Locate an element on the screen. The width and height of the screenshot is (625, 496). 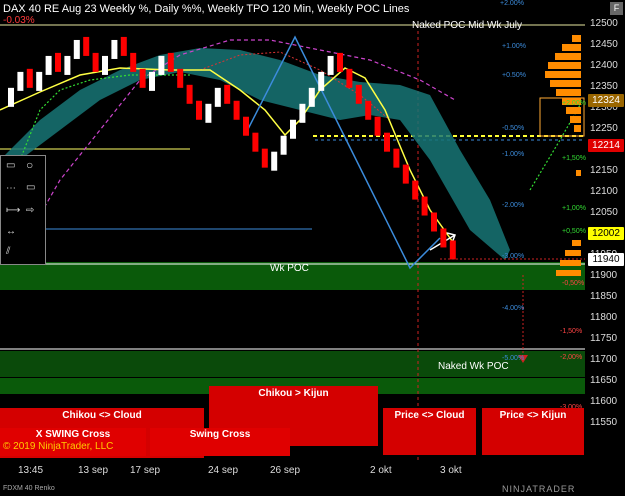
x-tick-label: 3 okt is located at coordinates (451, 470).